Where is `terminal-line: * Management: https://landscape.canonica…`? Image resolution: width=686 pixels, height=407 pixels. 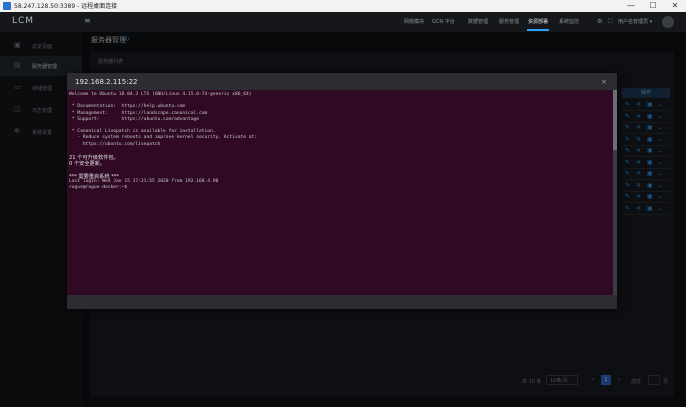
terminal-line: * Management: https://landscape.canonica… is located at coordinates (138, 113).